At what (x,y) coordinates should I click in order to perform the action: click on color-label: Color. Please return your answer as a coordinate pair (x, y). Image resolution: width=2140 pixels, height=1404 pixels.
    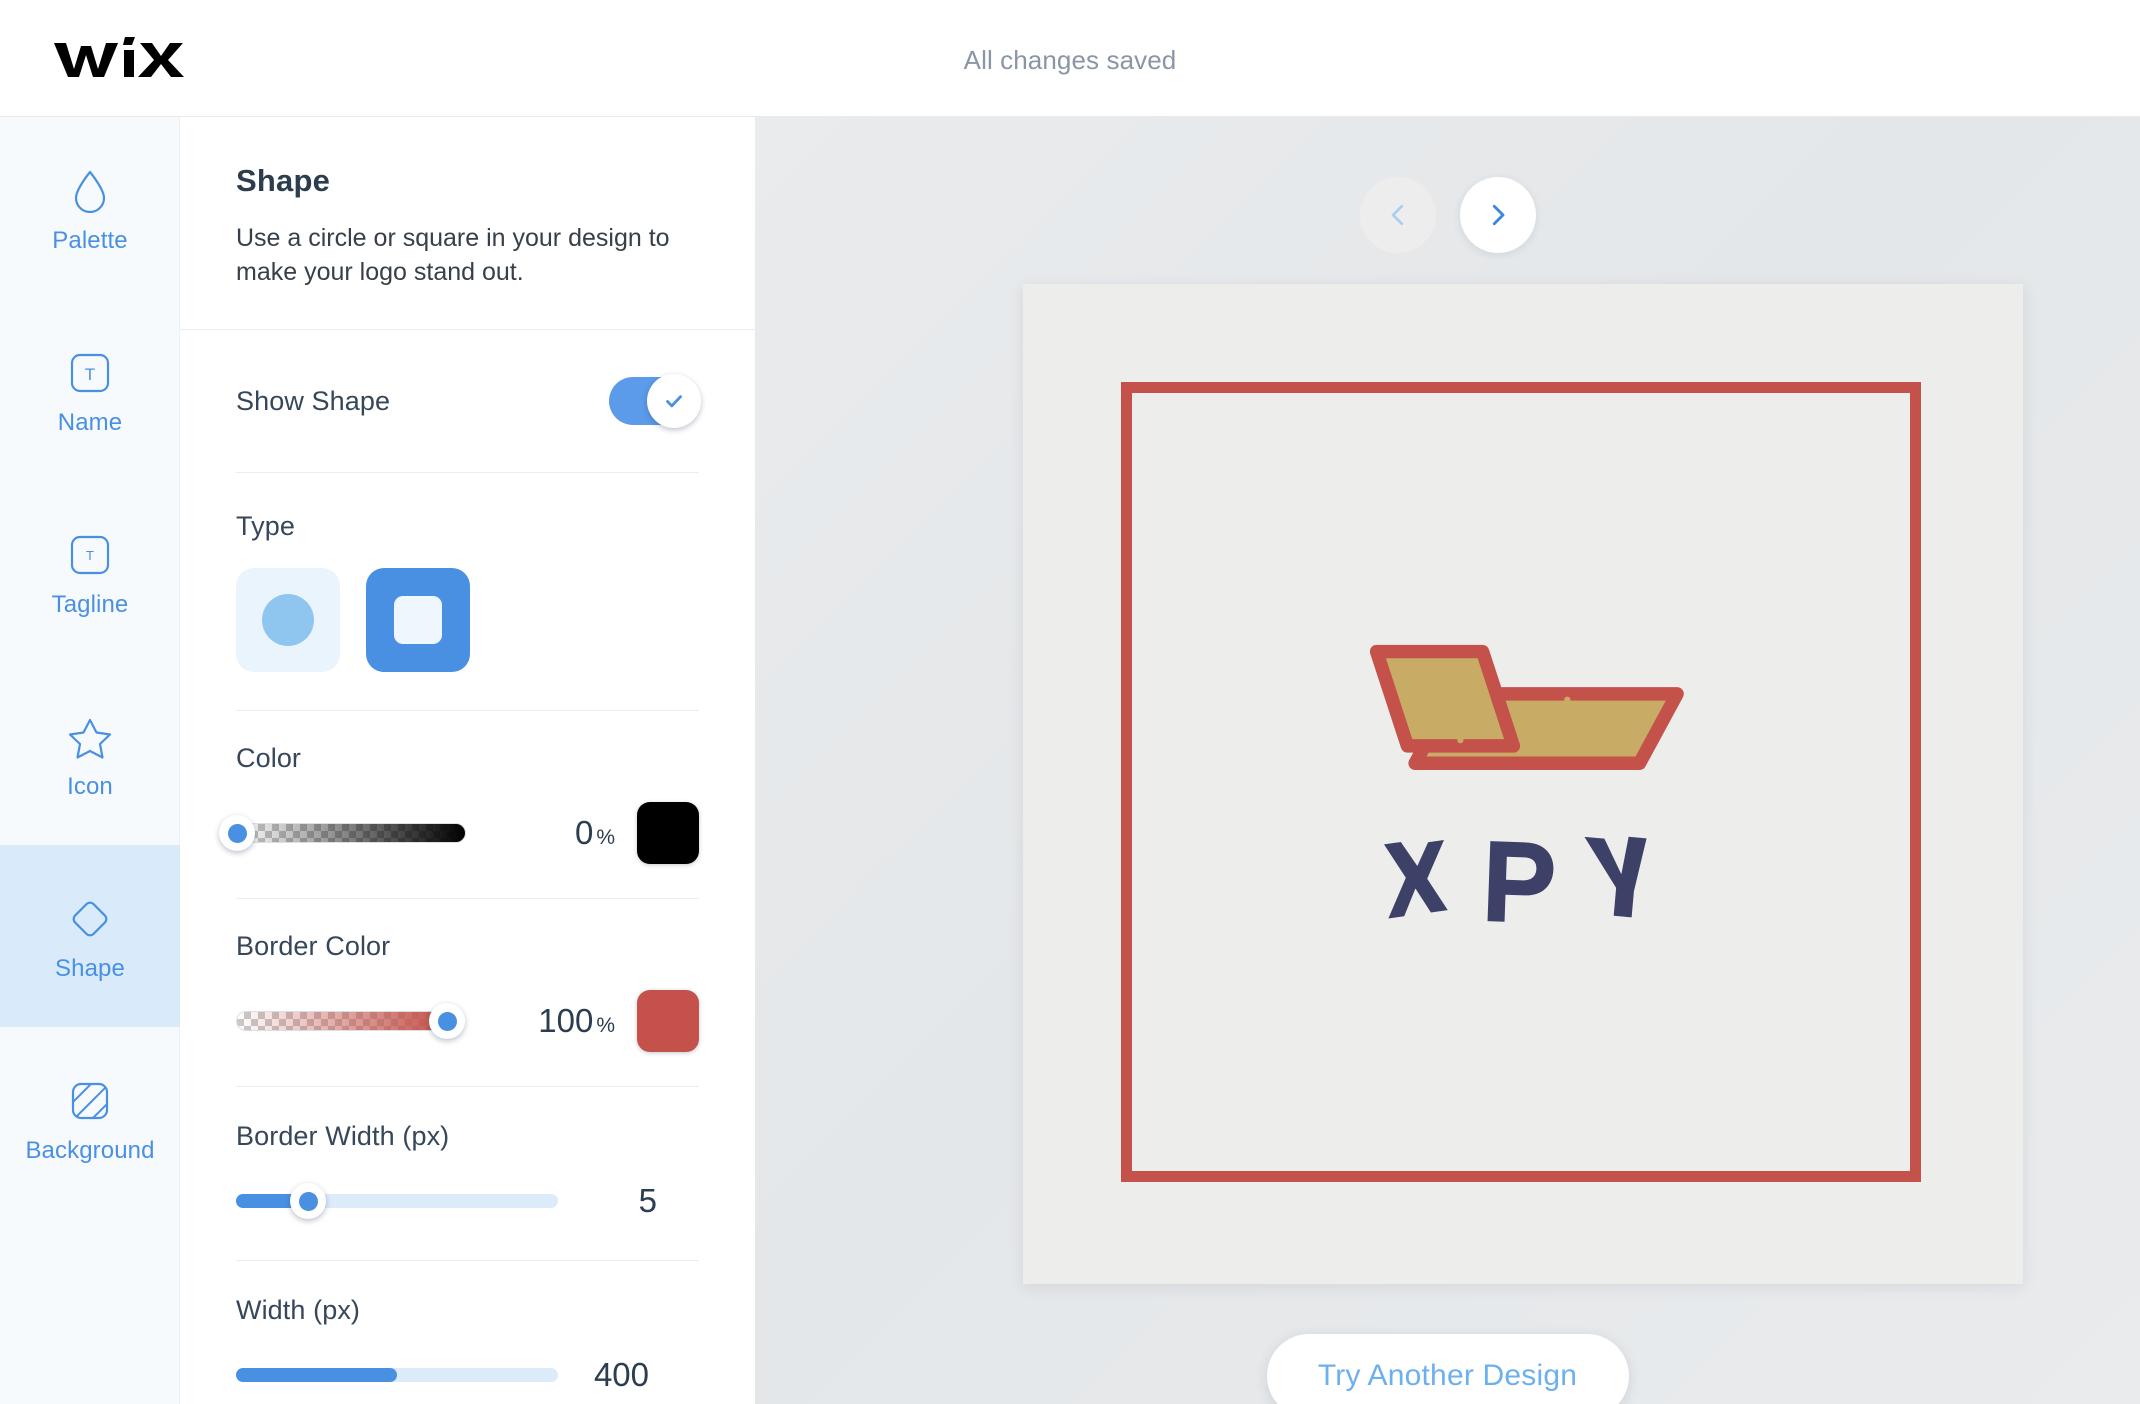
    Looking at the image, I should click on (269, 758).